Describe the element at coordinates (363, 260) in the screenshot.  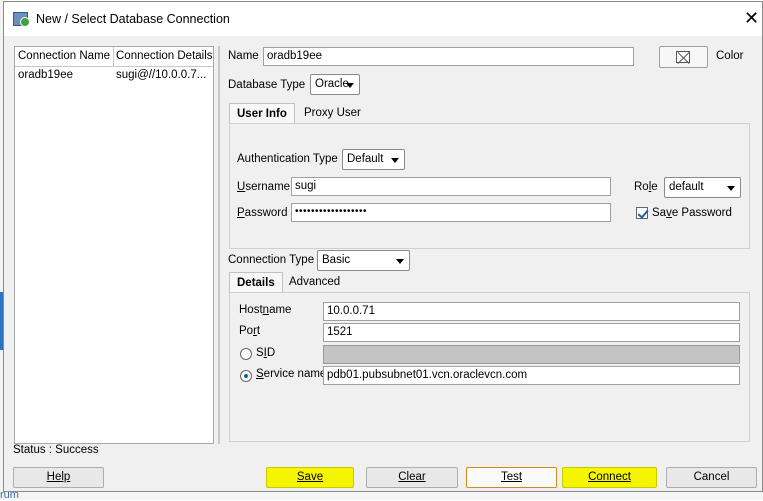
I see `connection-type-select: Basic` at that location.